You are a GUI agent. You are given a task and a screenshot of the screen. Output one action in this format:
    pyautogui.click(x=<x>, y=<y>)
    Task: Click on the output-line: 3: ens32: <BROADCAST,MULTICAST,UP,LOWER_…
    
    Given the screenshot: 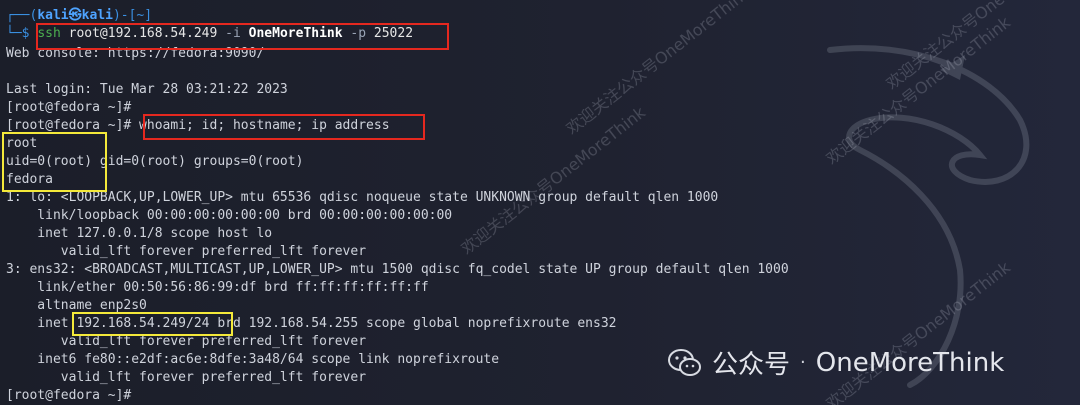 What is the action you would take?
    pyautogui.click(x=397, y=269)
    